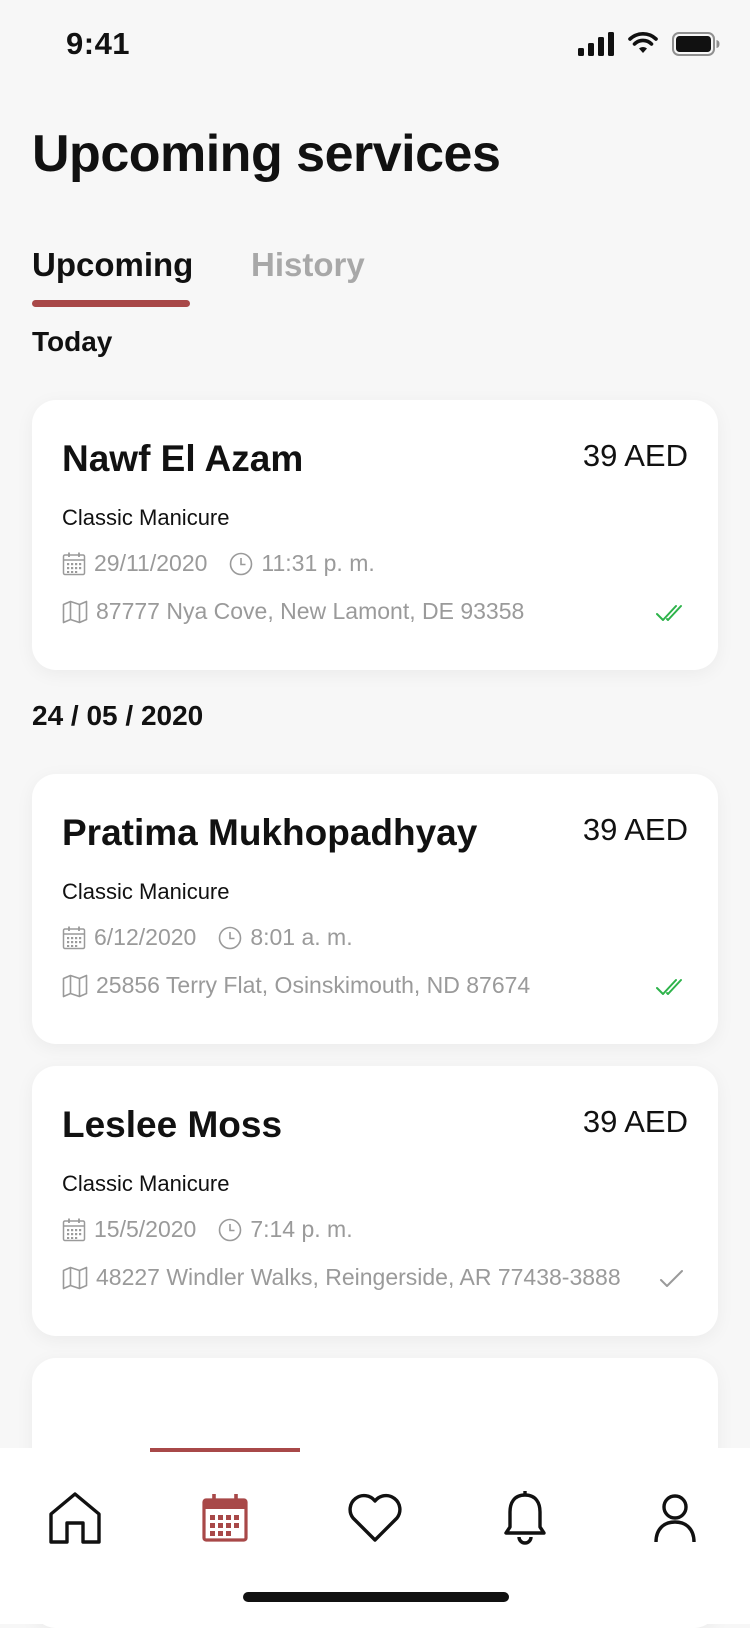 The image size is (750, 1628). I want to click on heart-icon, so click(375, 1520).